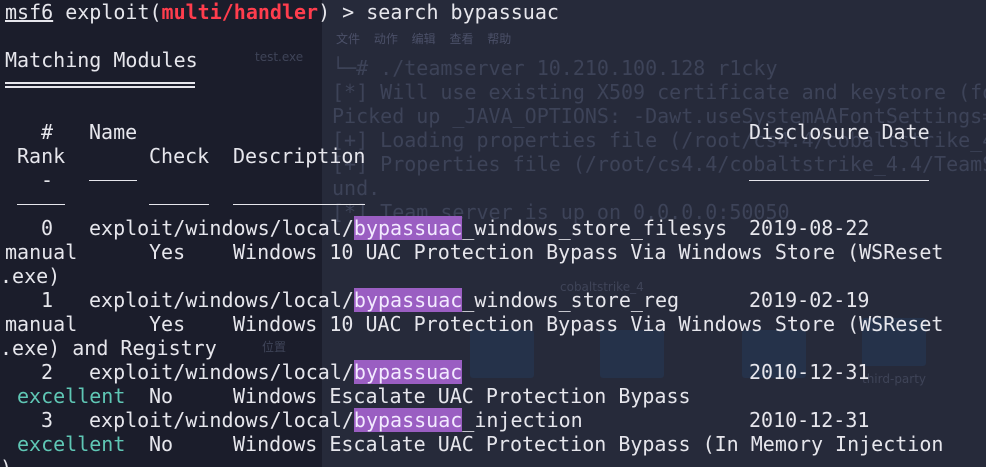 The height and width of the screenshot is (467, 986). I want to click on prompt-suffix: ) >, so click(342, 12).